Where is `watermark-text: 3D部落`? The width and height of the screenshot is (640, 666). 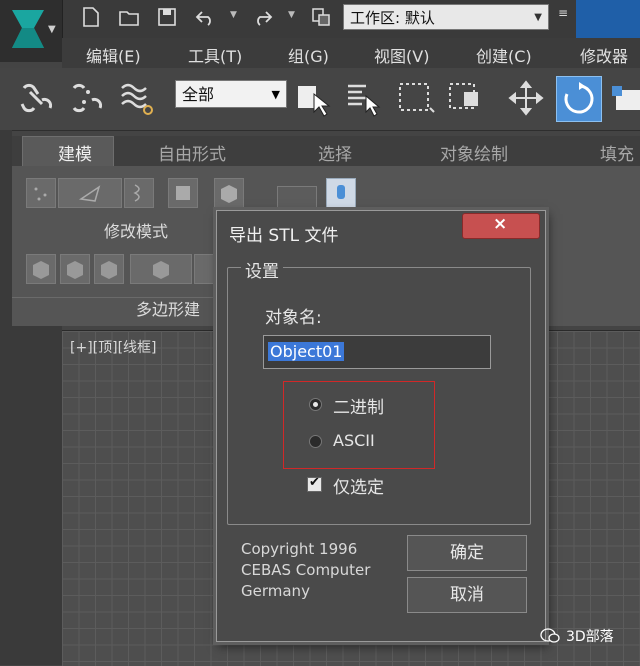
watermark-text: 3D部落 is located at coordinates (590, 637).